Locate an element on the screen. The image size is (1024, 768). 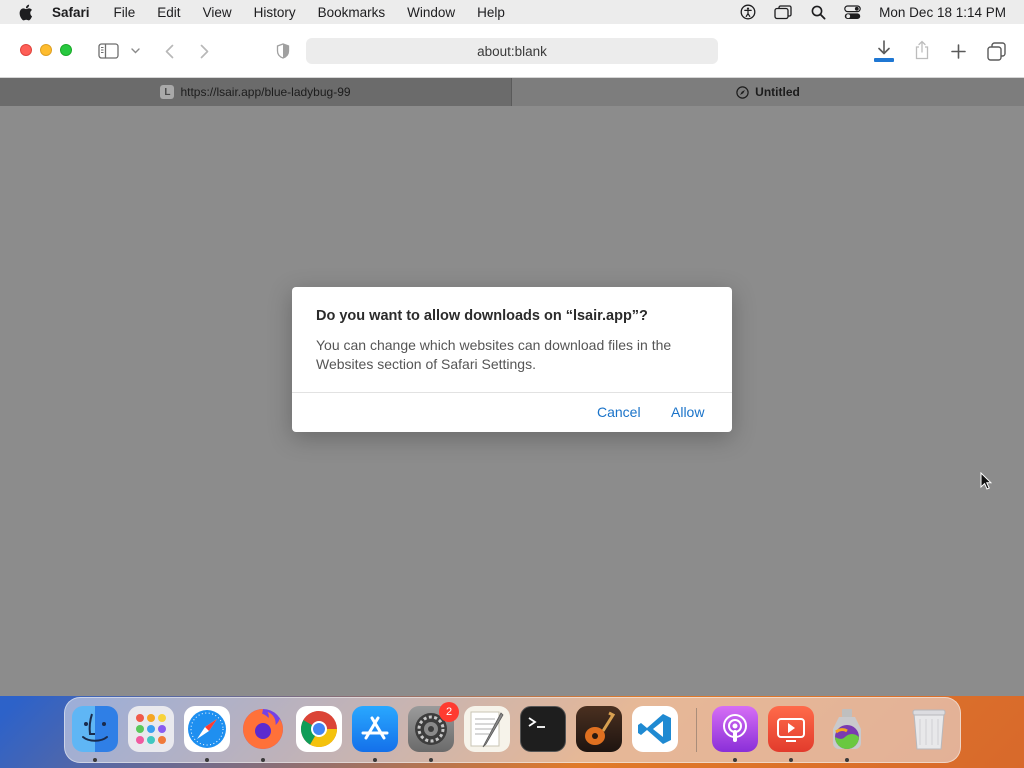
menu-window: Window is located at coordinates (431, 12).